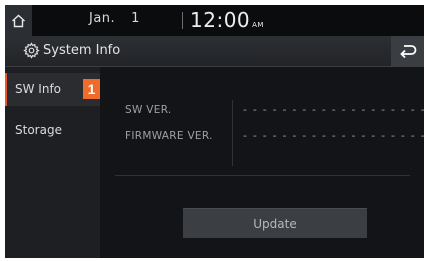 The width and height of the screenshot is (430, 261). Describe the element at coordinates (31, 50) in the screenshot. I see `gear-icon` at that location.